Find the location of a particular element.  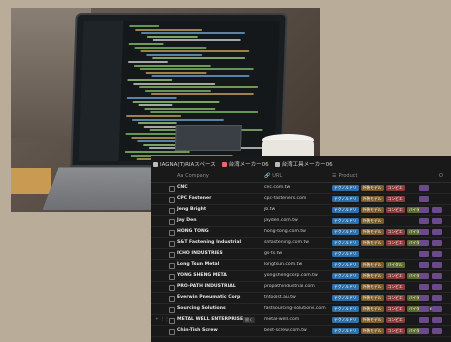

tab-taiwan-makers: 台湾メーカー06 is located at coordinates (245, 164).